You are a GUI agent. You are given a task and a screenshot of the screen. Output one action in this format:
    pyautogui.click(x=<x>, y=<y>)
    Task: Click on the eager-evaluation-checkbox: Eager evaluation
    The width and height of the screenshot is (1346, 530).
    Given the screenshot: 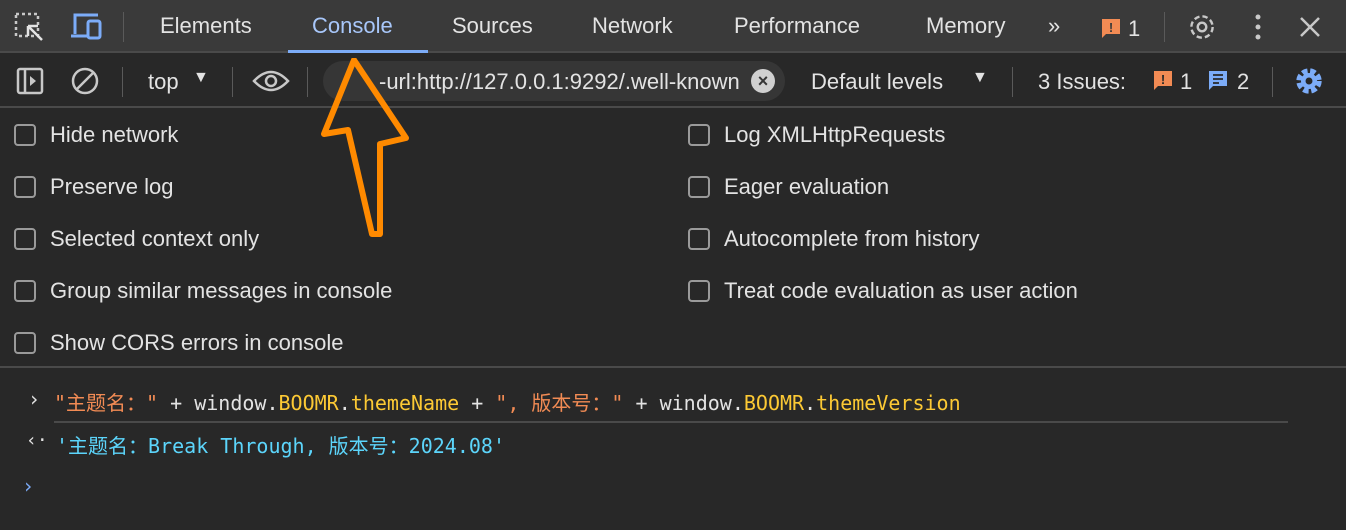 What is the action you would take?
    pyautogui.click(x=788, y=187)
    